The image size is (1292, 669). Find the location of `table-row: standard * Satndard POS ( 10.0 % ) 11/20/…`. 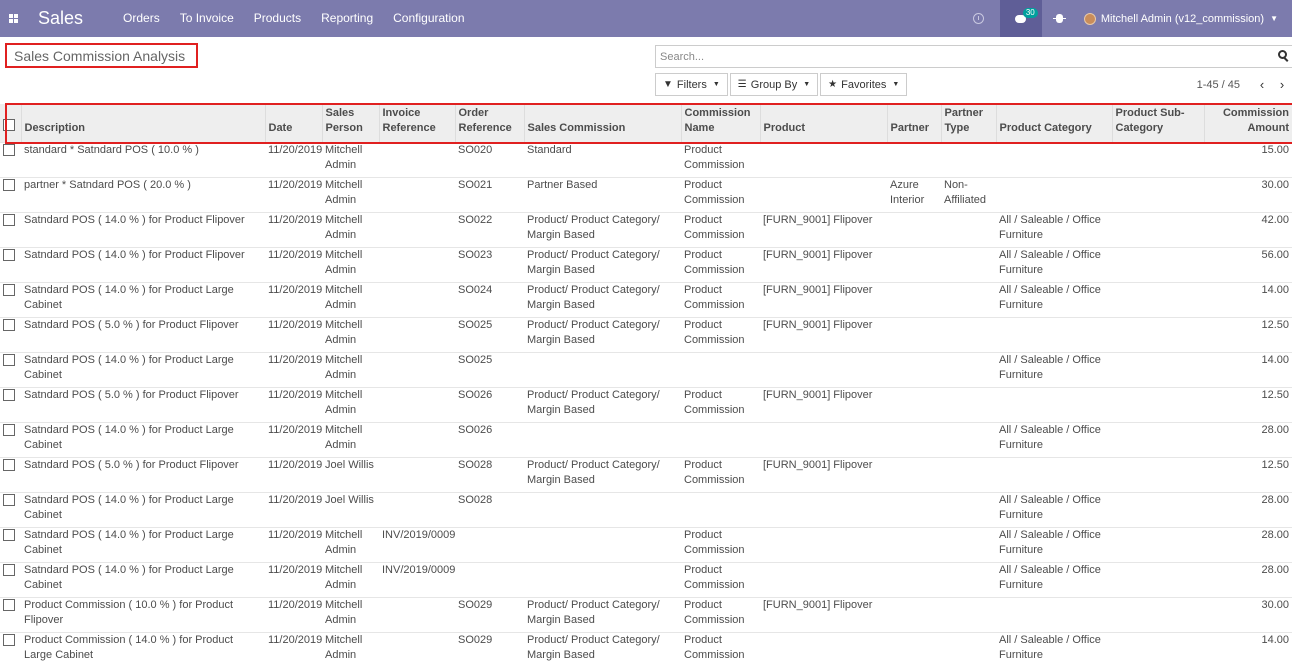

table-row: standard * Satndard POS ( 10.0 % ) 11/20/… is located at coordinates (646, 159).